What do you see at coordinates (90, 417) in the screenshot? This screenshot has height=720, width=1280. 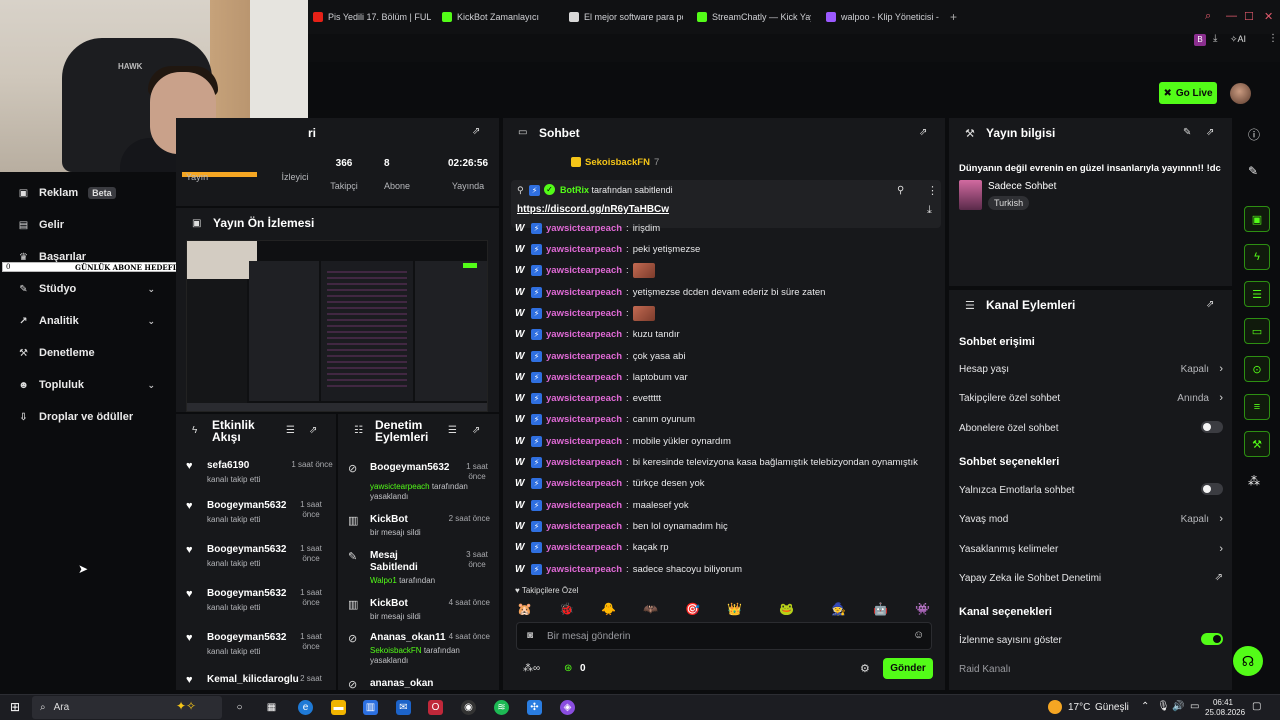 I see `sidebar-item-droplar: ⇩ Droplar ve ödüller` at bounding box center [90, 417].